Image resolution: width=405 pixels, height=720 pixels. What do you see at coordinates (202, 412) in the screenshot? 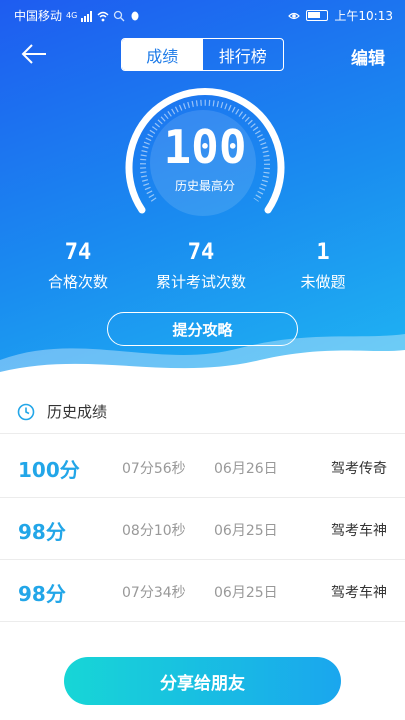
I see `history-header: 历史成绩` at bounding box center [202, 412].